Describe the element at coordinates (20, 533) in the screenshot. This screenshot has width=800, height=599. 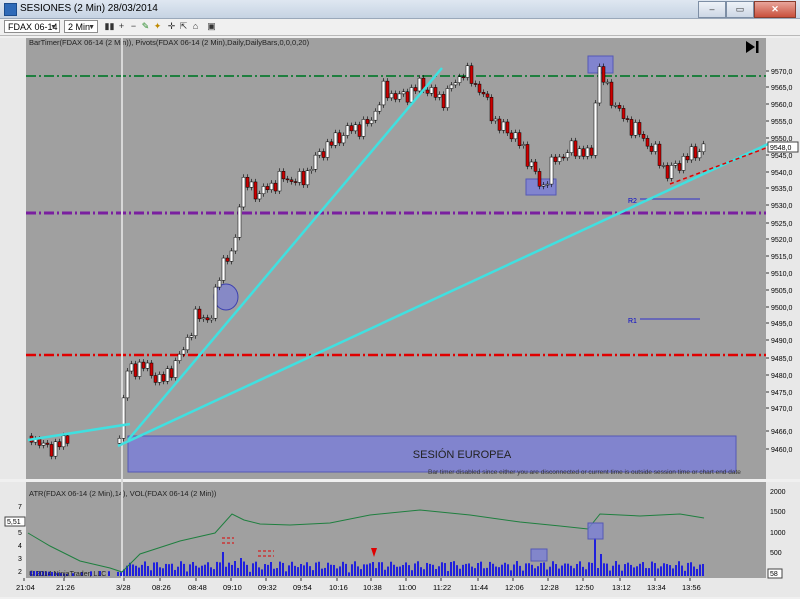
I see `atr-tick-label: 5` at that location.